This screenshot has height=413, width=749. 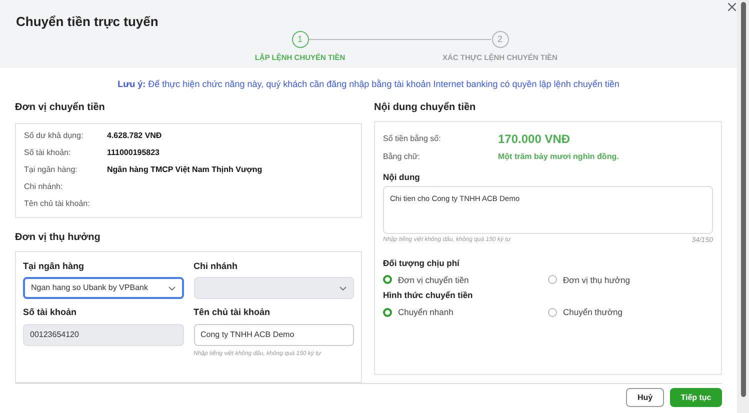 What do you see at coordinates (103, 288) in the screenshot?
I see `dropdown: Ngan hang so Ubank by VPBank` at bounding box center [103, 288].